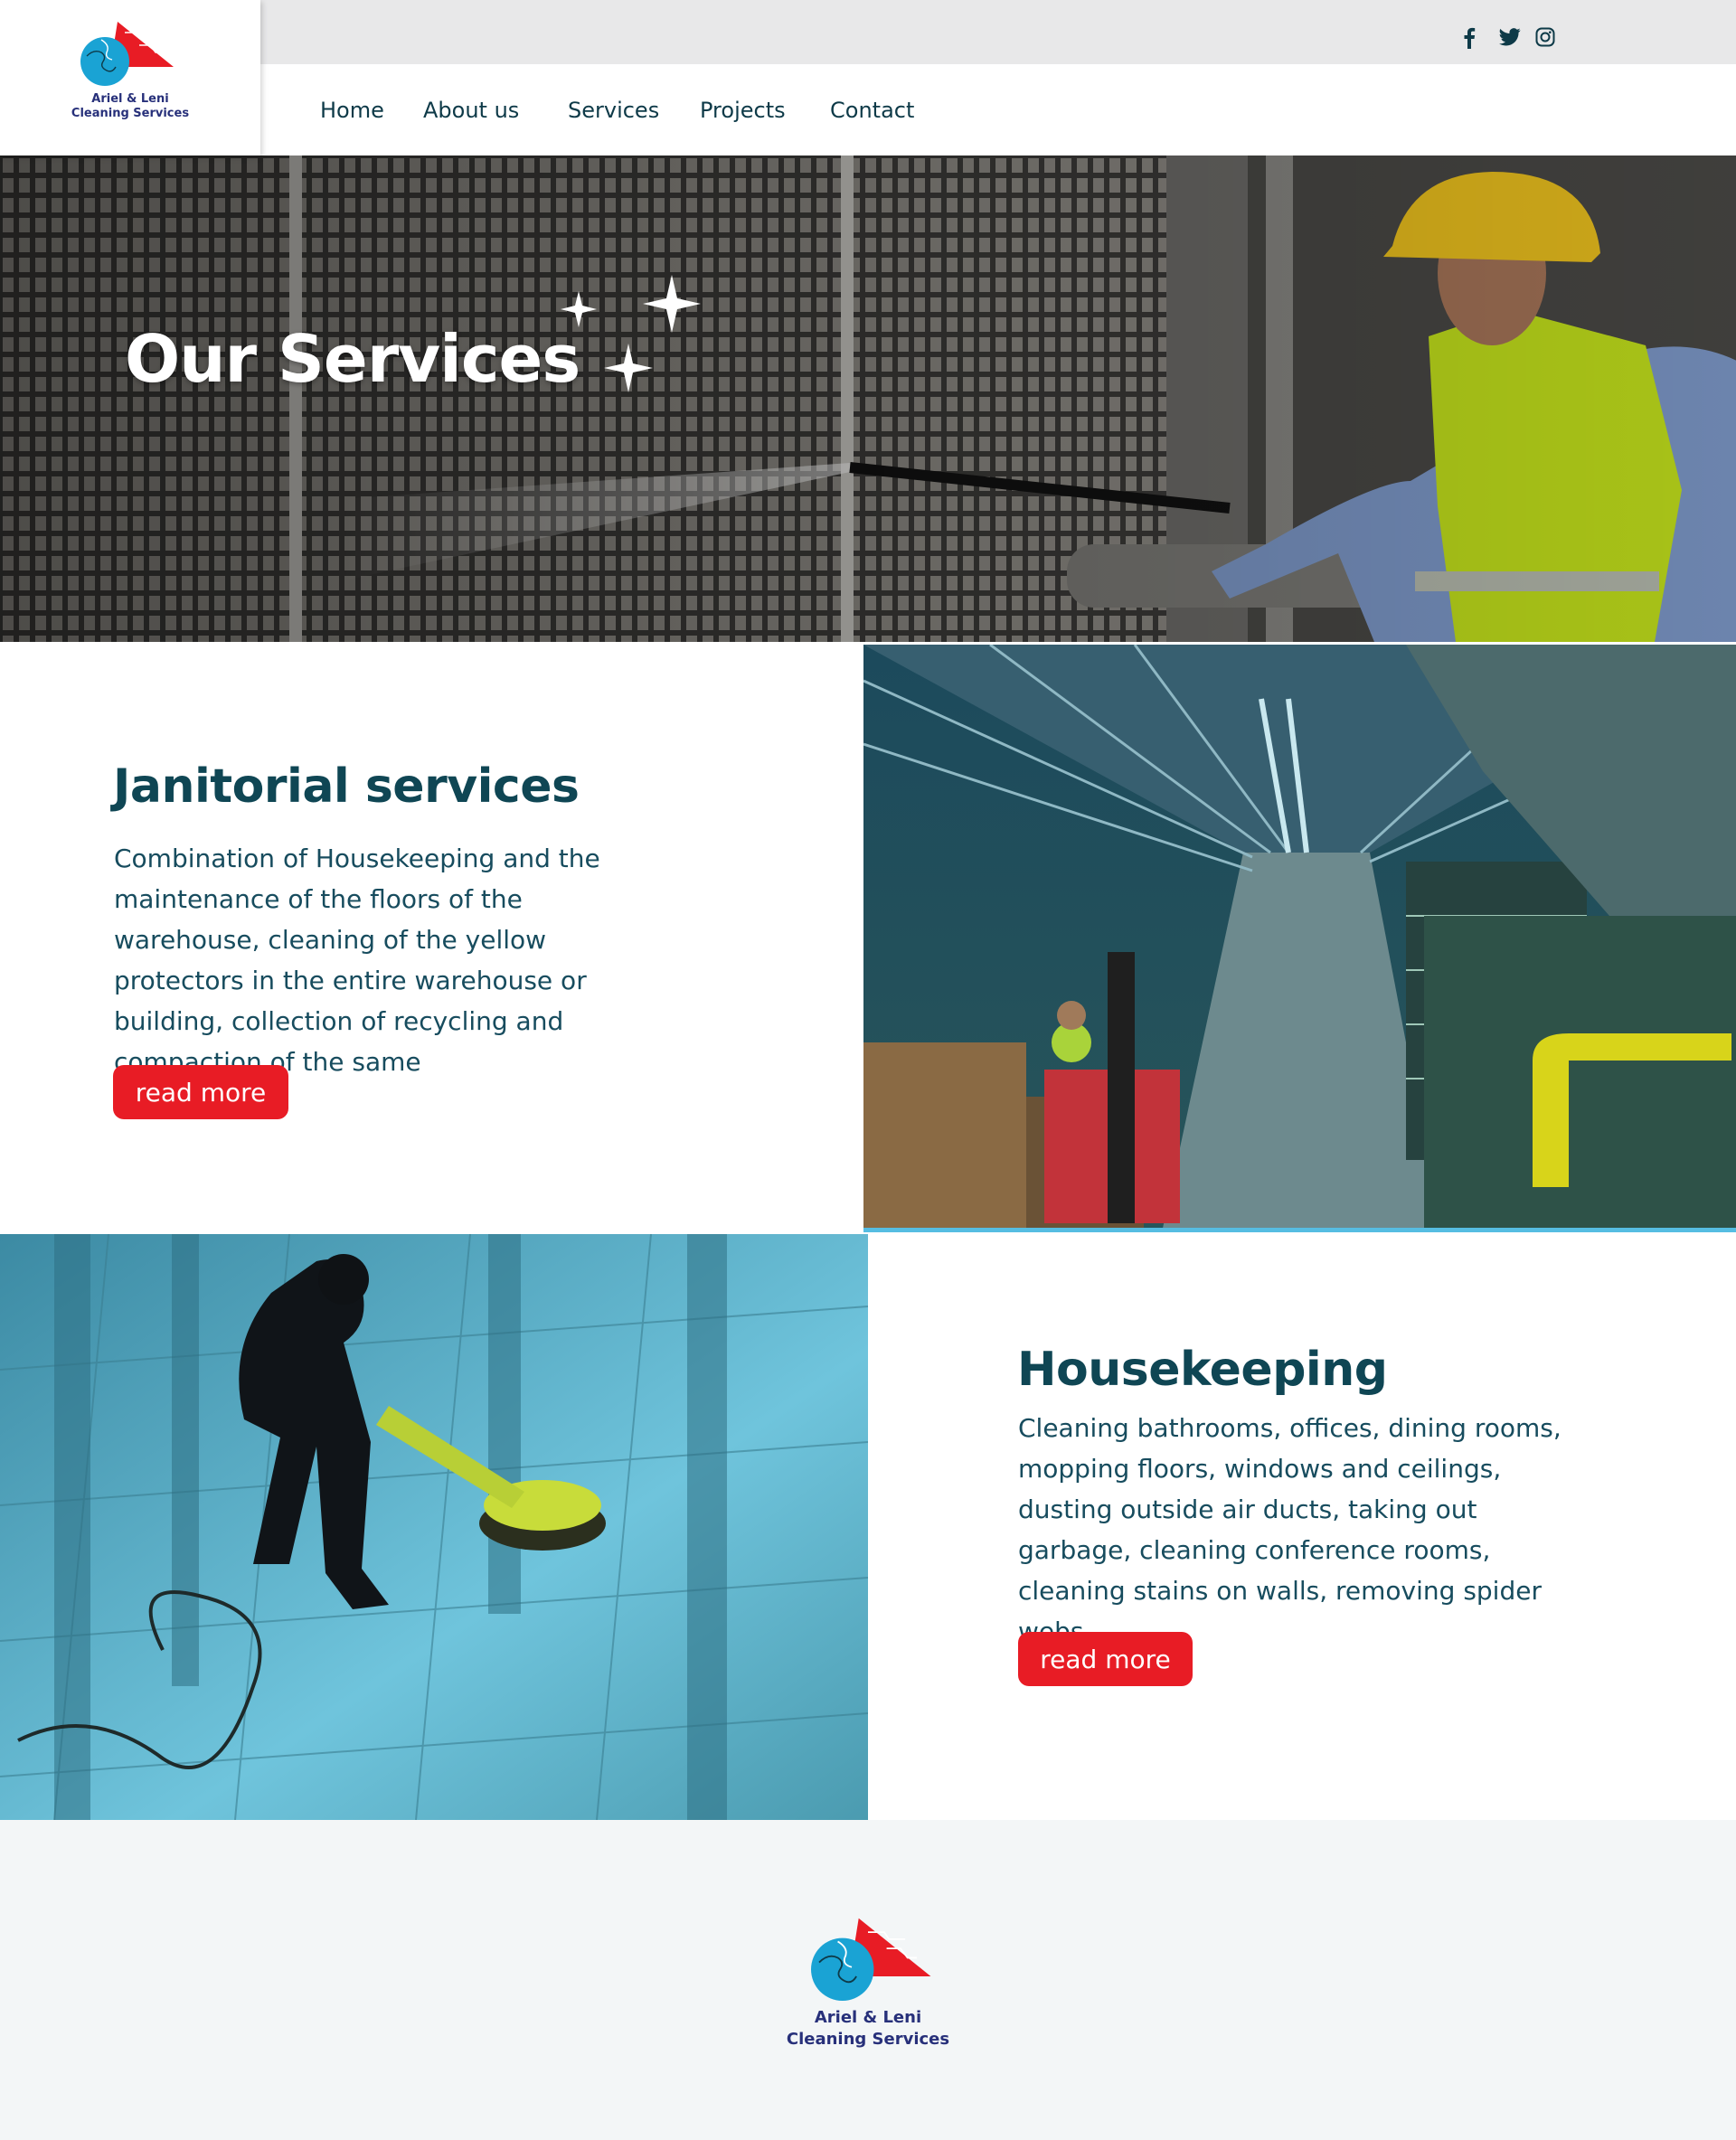 This screenshot has height=2140, width=1736. Describe the element at coordinates (1105, 1659) in the screenshot. I see `housekeeping-read-more-button: read more` at that location.